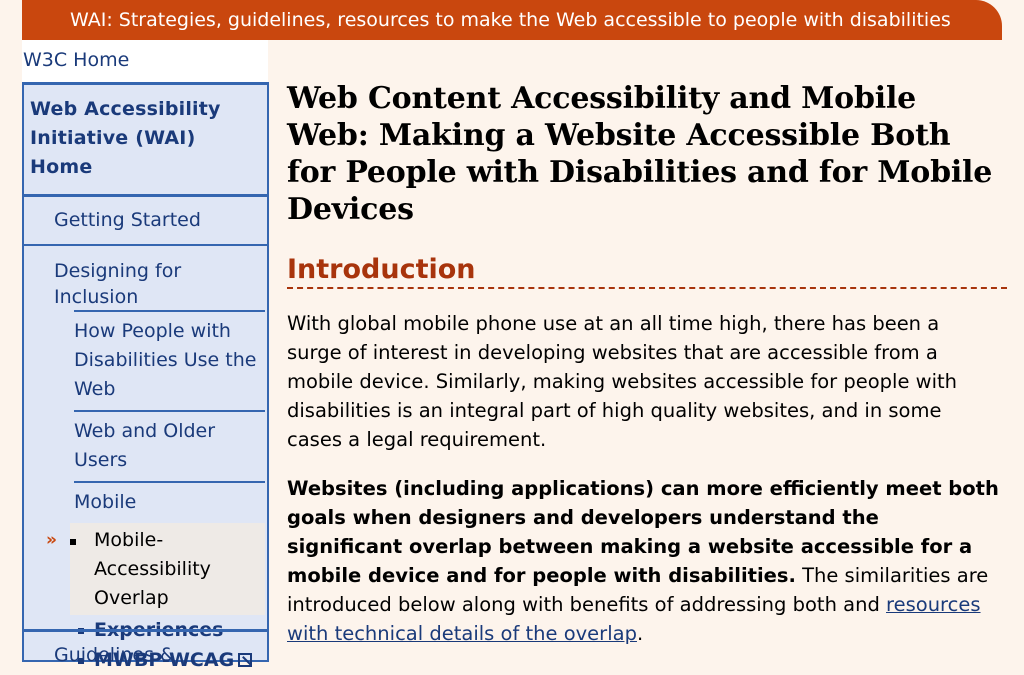  What do you see at coordinates (118, 284) in the screenshot?
I see `sidebar-item-label: Designing for Inclusion` at bounding box center [118, 284].